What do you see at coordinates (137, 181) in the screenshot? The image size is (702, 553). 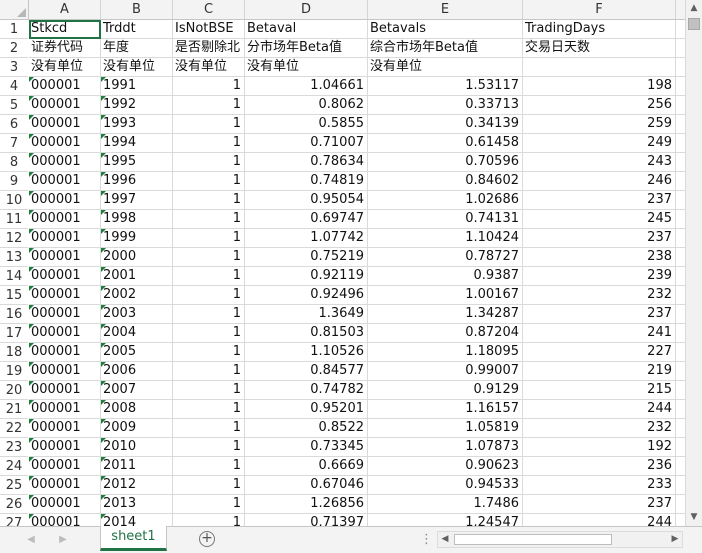 I see `table-cell: 1996` at bounding box center [137, 181].